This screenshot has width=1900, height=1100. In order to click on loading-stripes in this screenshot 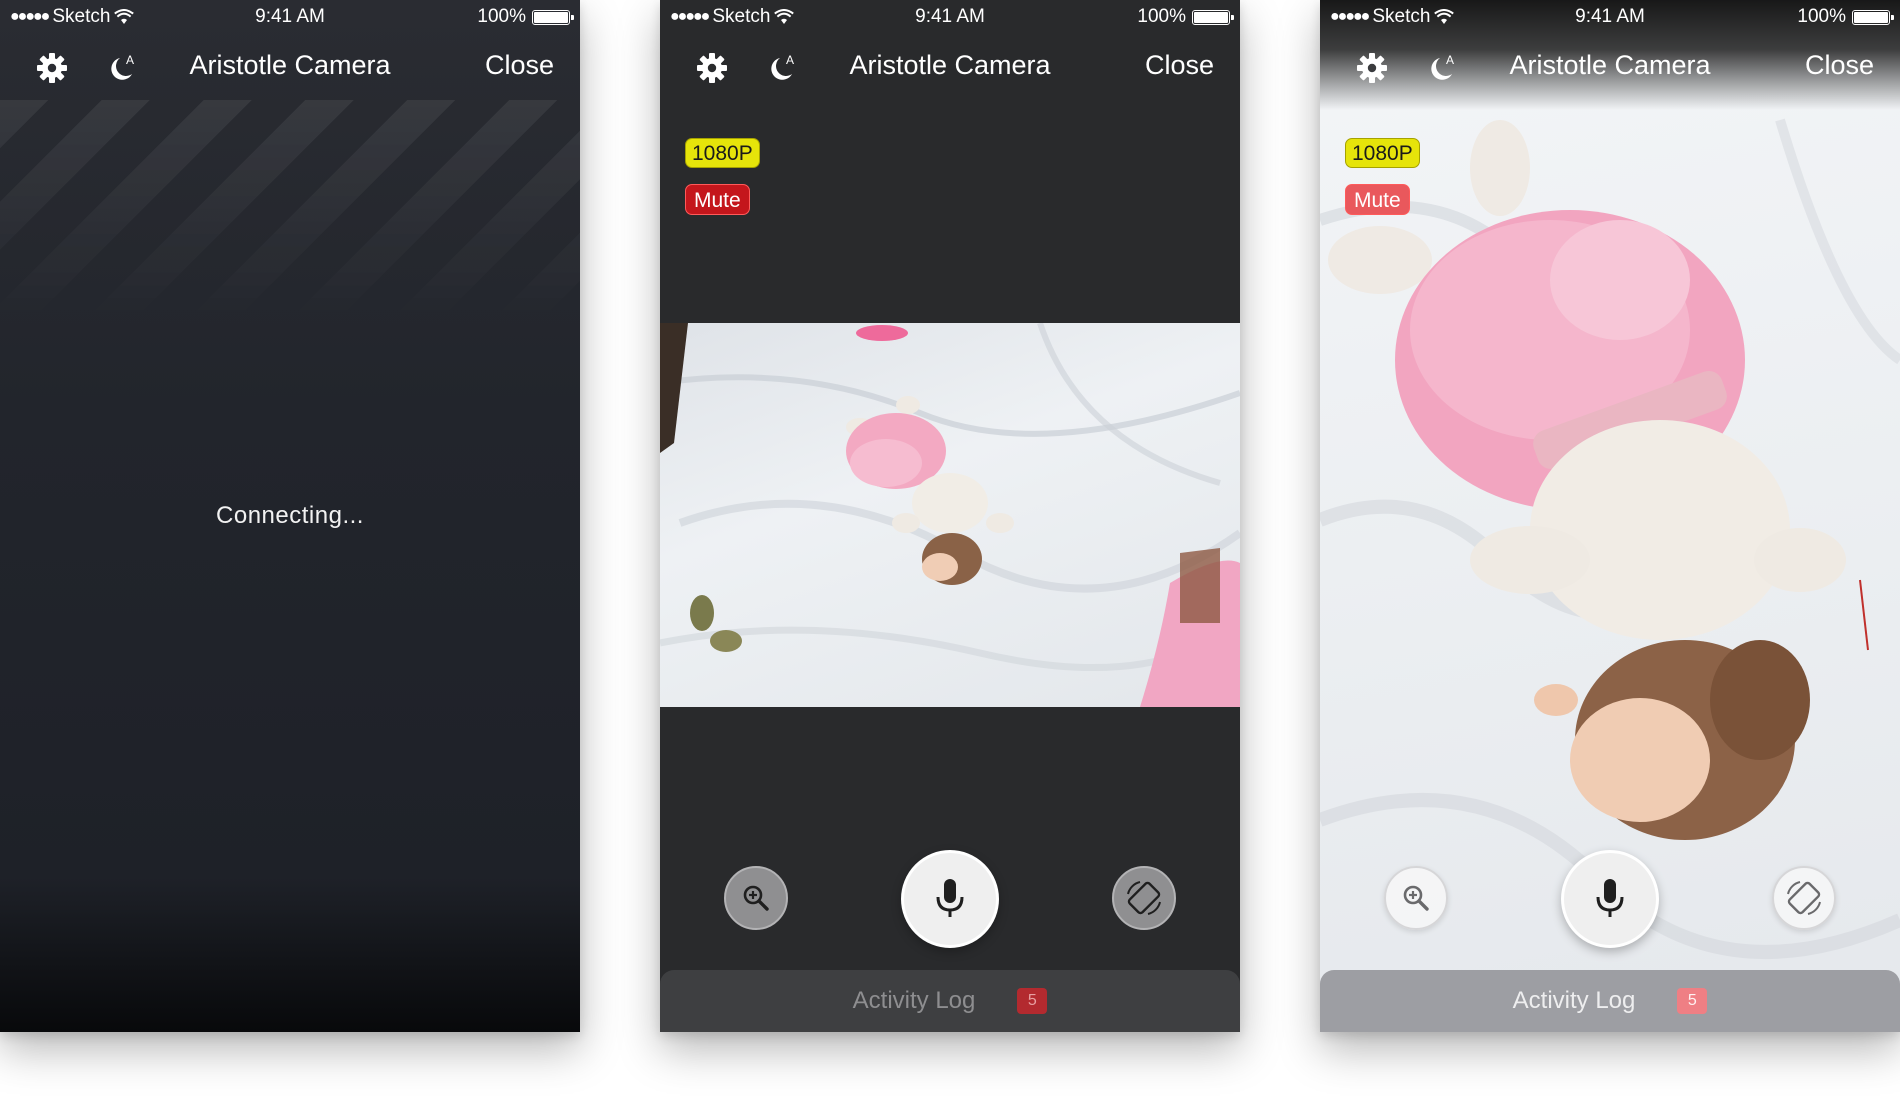, I will do `click(290, 215)`.